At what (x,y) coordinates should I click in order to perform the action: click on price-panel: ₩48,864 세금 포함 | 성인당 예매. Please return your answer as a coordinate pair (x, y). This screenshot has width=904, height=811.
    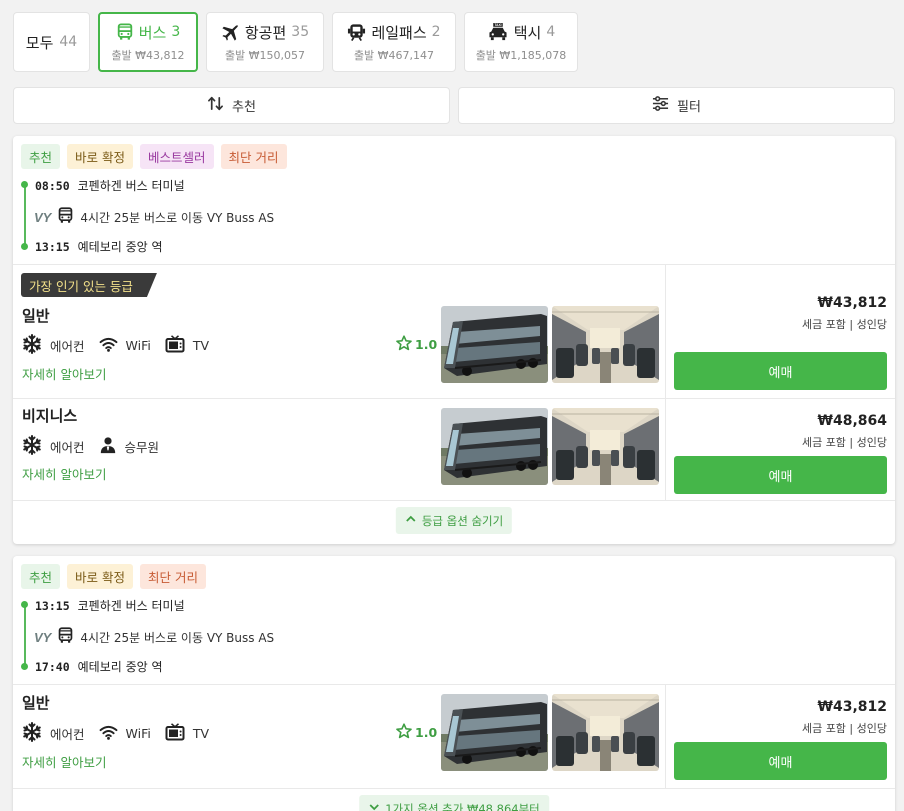
    Looking at the image, I should click on (781, 449).